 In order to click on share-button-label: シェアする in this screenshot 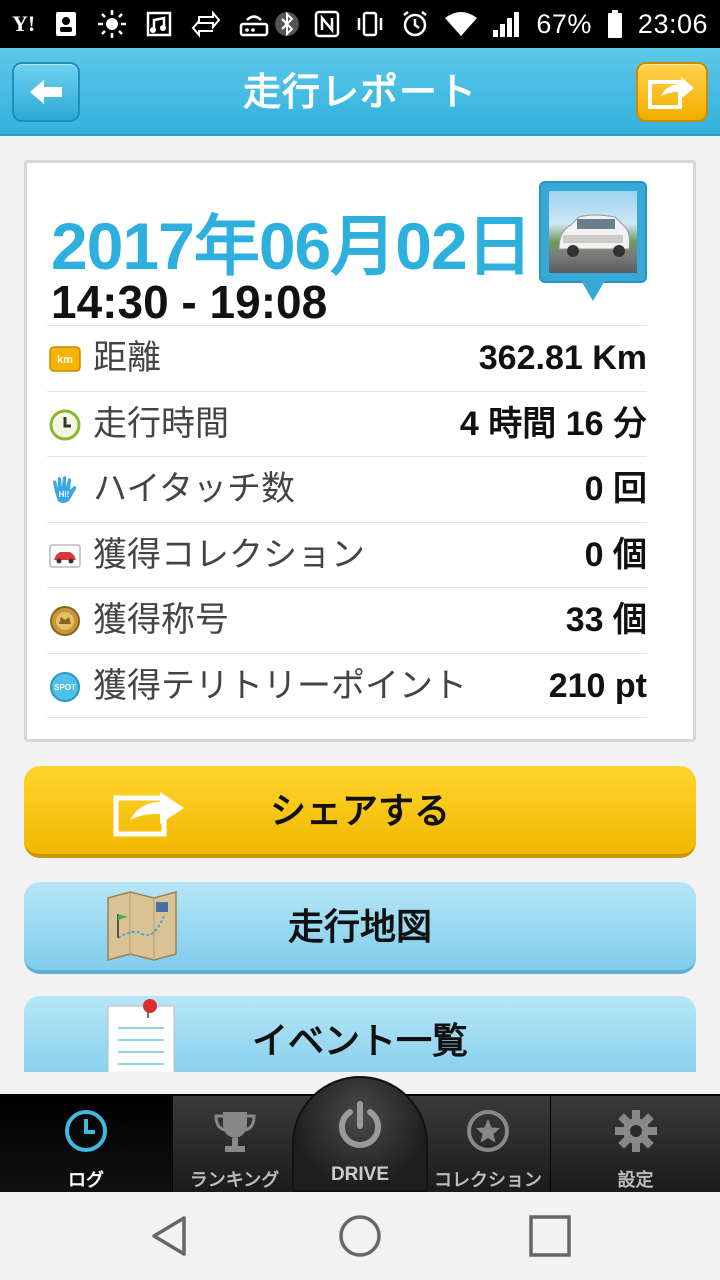, I will do `click(359, 811)`.